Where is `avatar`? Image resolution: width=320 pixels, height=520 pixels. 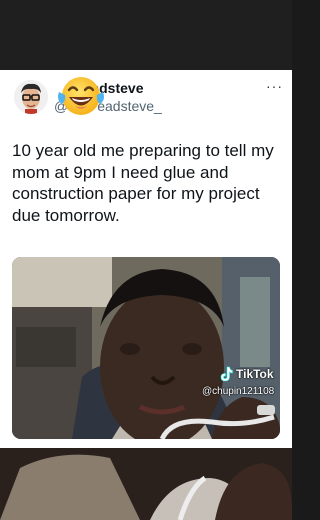 avatar is located at coordinates (31, 97).